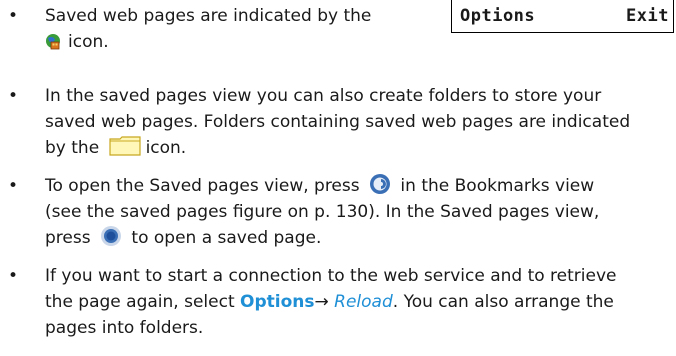 Image resolution: width=676 pixels, height=356 pixels. What do you see at coordinates (497, 186) in the screenshot?
I see `text-line: in the Bookmarks view` at bounding box center [497, 186].